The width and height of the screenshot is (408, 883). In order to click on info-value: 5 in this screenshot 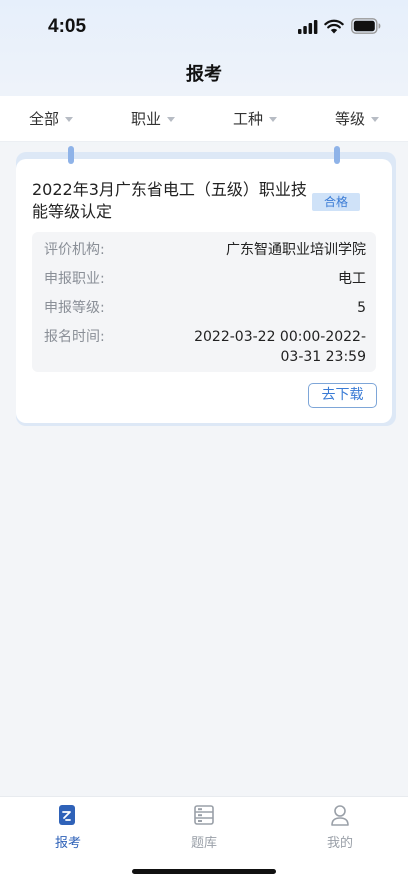, I will do `click(361, 308)`.